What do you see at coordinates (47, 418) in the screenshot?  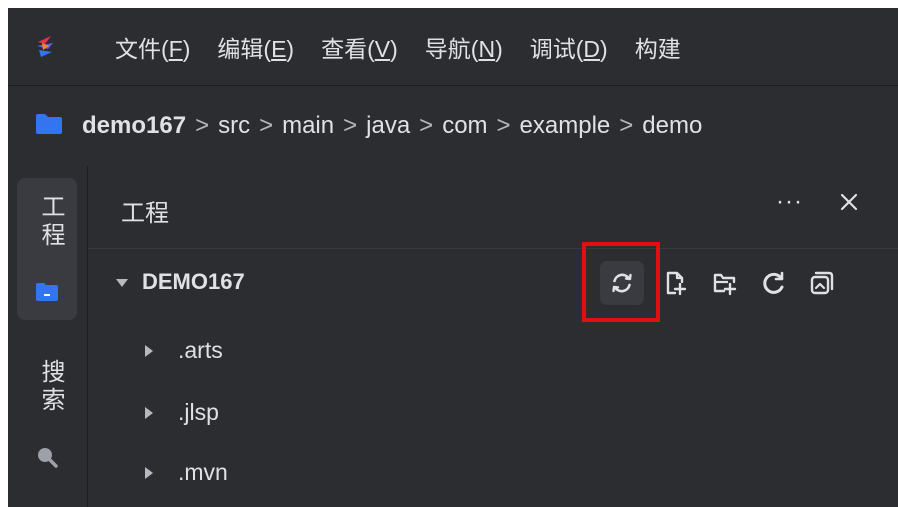 I see `search-tool-button: 搜索` at bounding box center [47, 418].